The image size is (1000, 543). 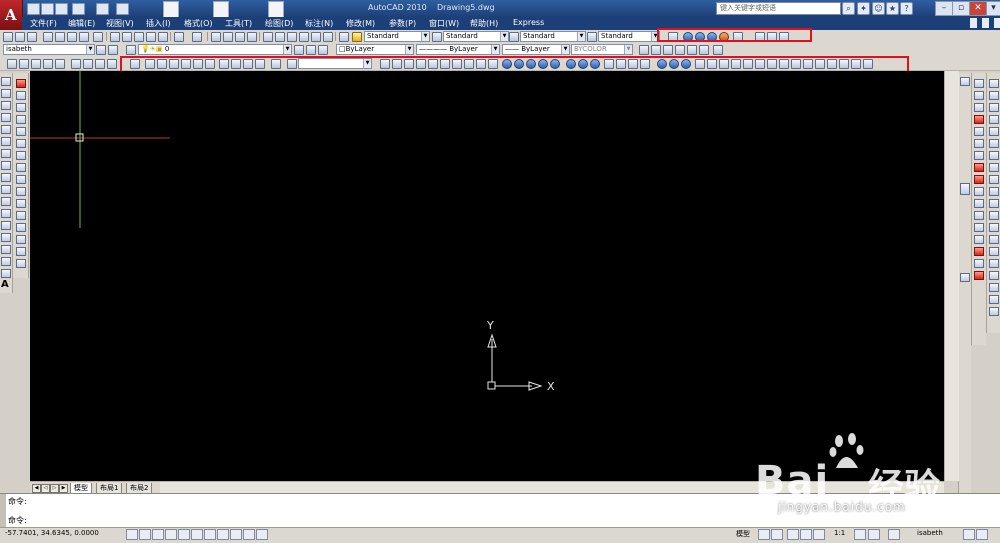 What do you see at coordinates (33, 9) in the screenshot?
I see `new-icon` at bounding box center [33, 9].